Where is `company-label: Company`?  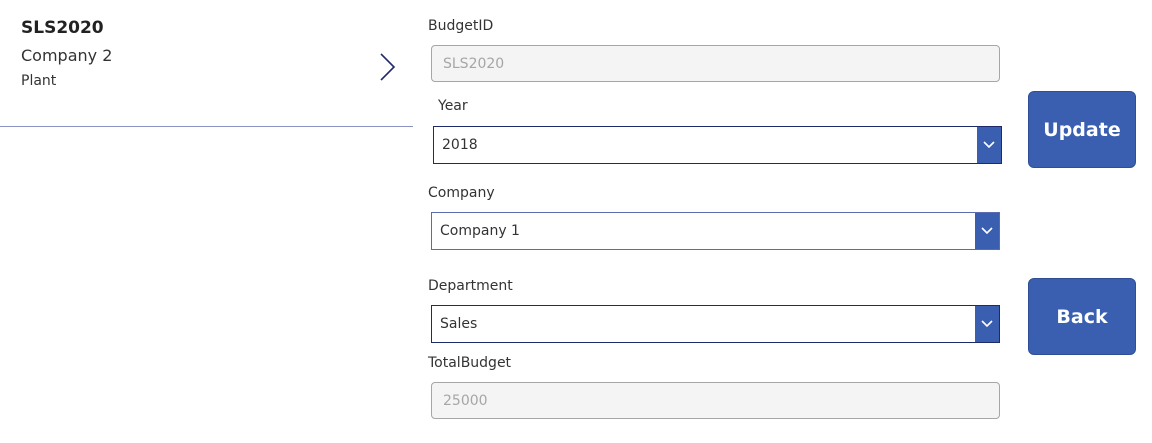
company-label: Company is located at coordinates (461, 193).